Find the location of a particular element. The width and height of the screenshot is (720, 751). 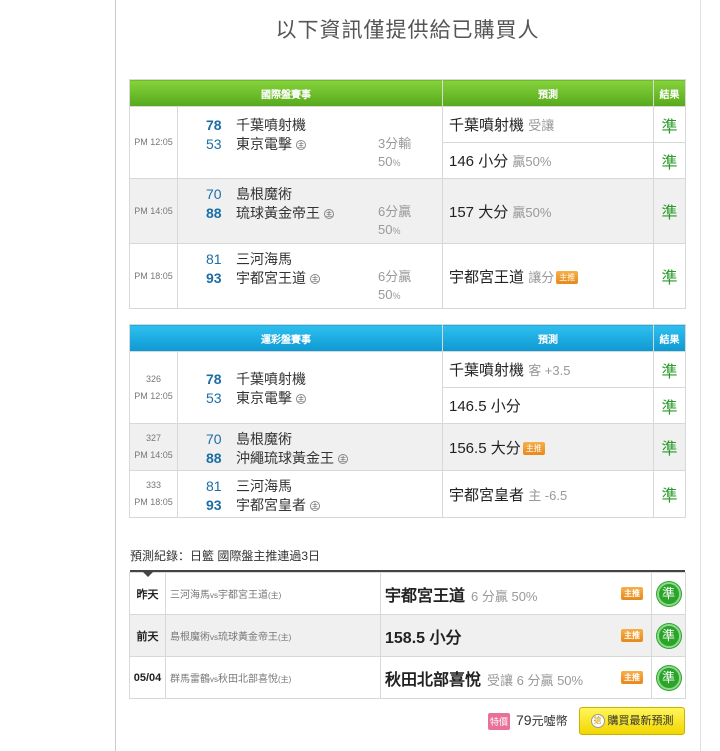

away-score: 81 is located at coordinates (214, 259).